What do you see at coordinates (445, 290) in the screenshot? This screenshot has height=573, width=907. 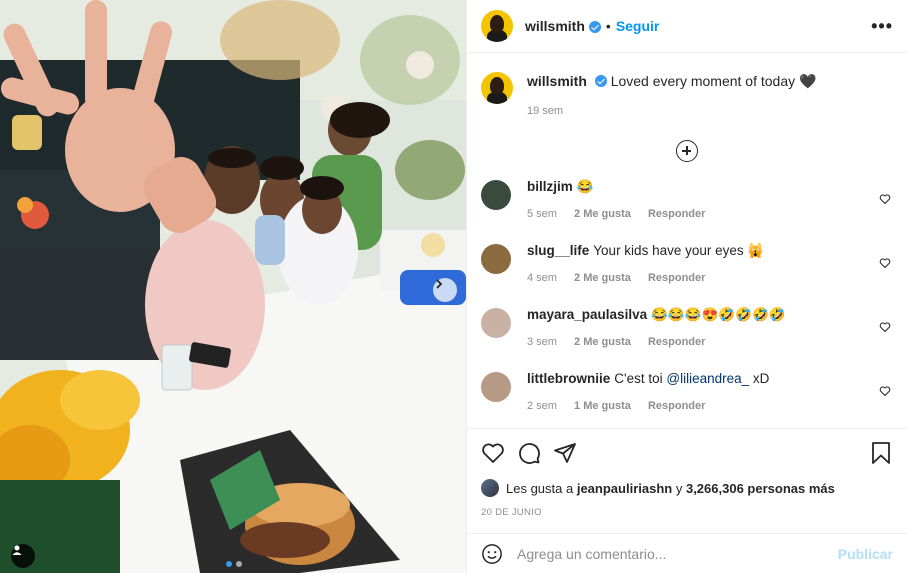 I see `carousel-next-button` at bounding box center [445, 290].